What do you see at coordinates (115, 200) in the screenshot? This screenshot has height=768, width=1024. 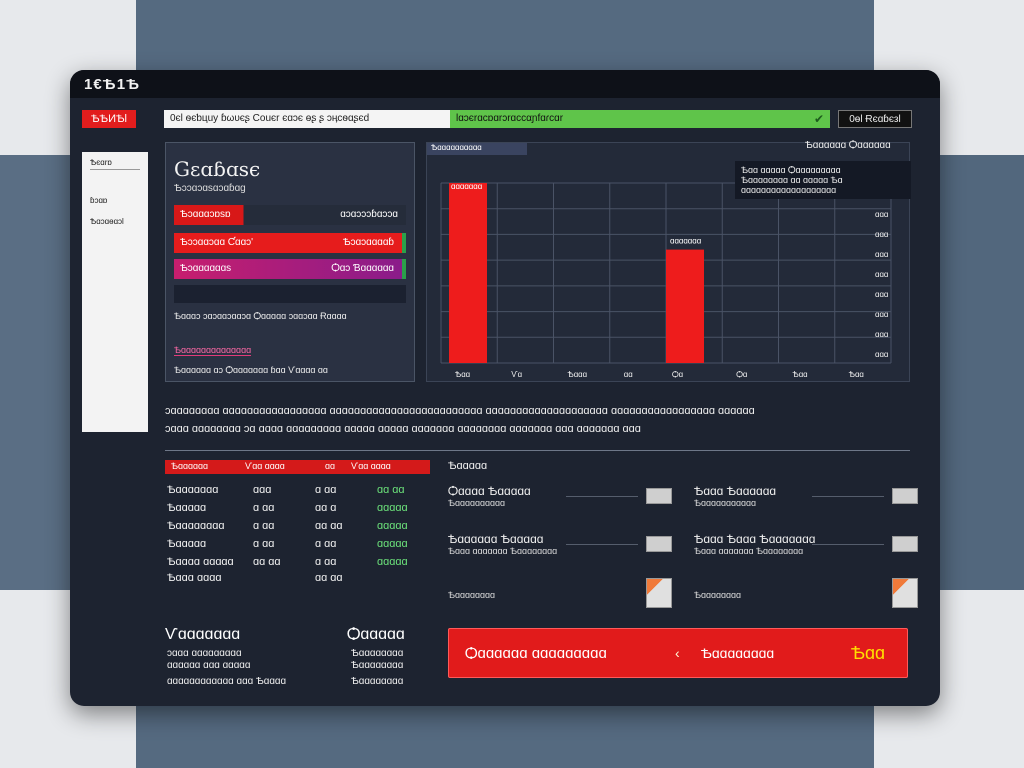 I see `sidebar-item-1: ɓɔɑɒ` at bounding box center [115, 200].